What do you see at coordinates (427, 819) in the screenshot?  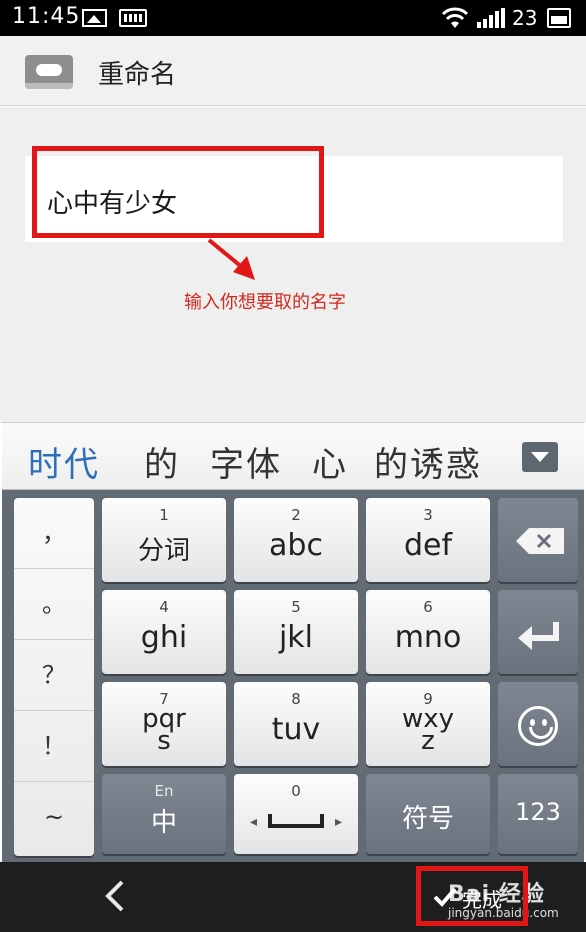 I see `key-label: 符号` at bounding box center [427, 819].